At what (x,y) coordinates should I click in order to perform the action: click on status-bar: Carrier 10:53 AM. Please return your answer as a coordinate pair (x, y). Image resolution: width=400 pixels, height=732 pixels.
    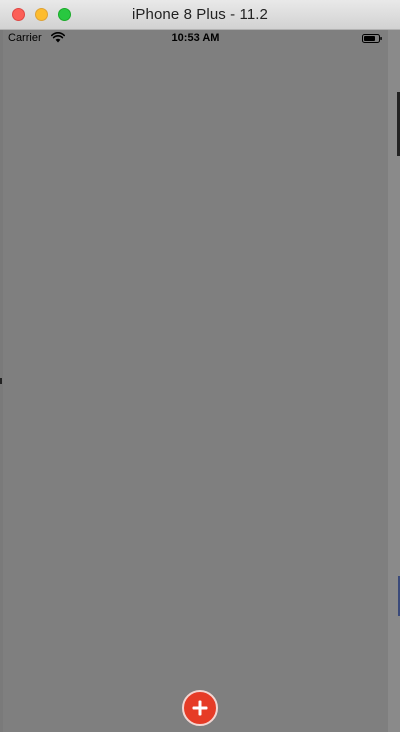
    Looking at the image, I should click on (195, 39).